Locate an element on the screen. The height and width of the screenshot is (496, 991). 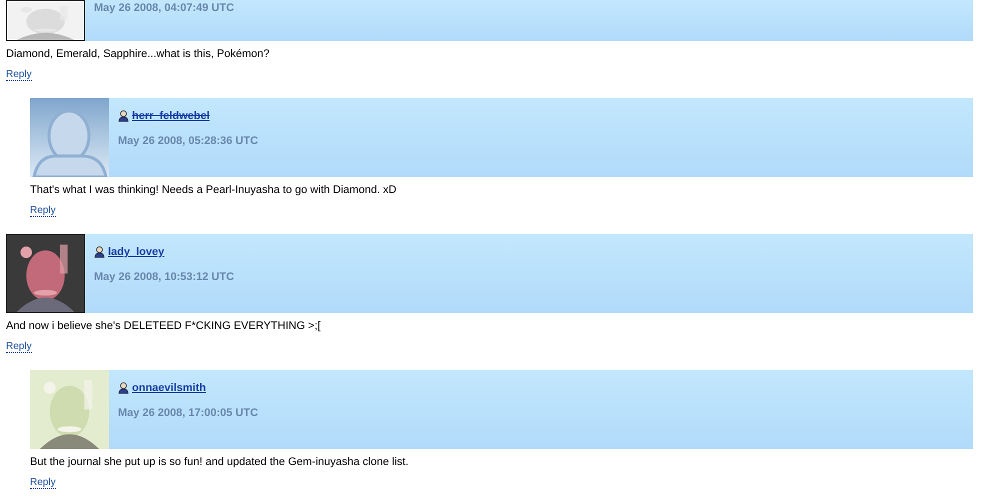
comment-text: That's what I was thinking! Needs a Pearl-Inuyasha to go with Diamond. xD is located at coordinates (214, 190).